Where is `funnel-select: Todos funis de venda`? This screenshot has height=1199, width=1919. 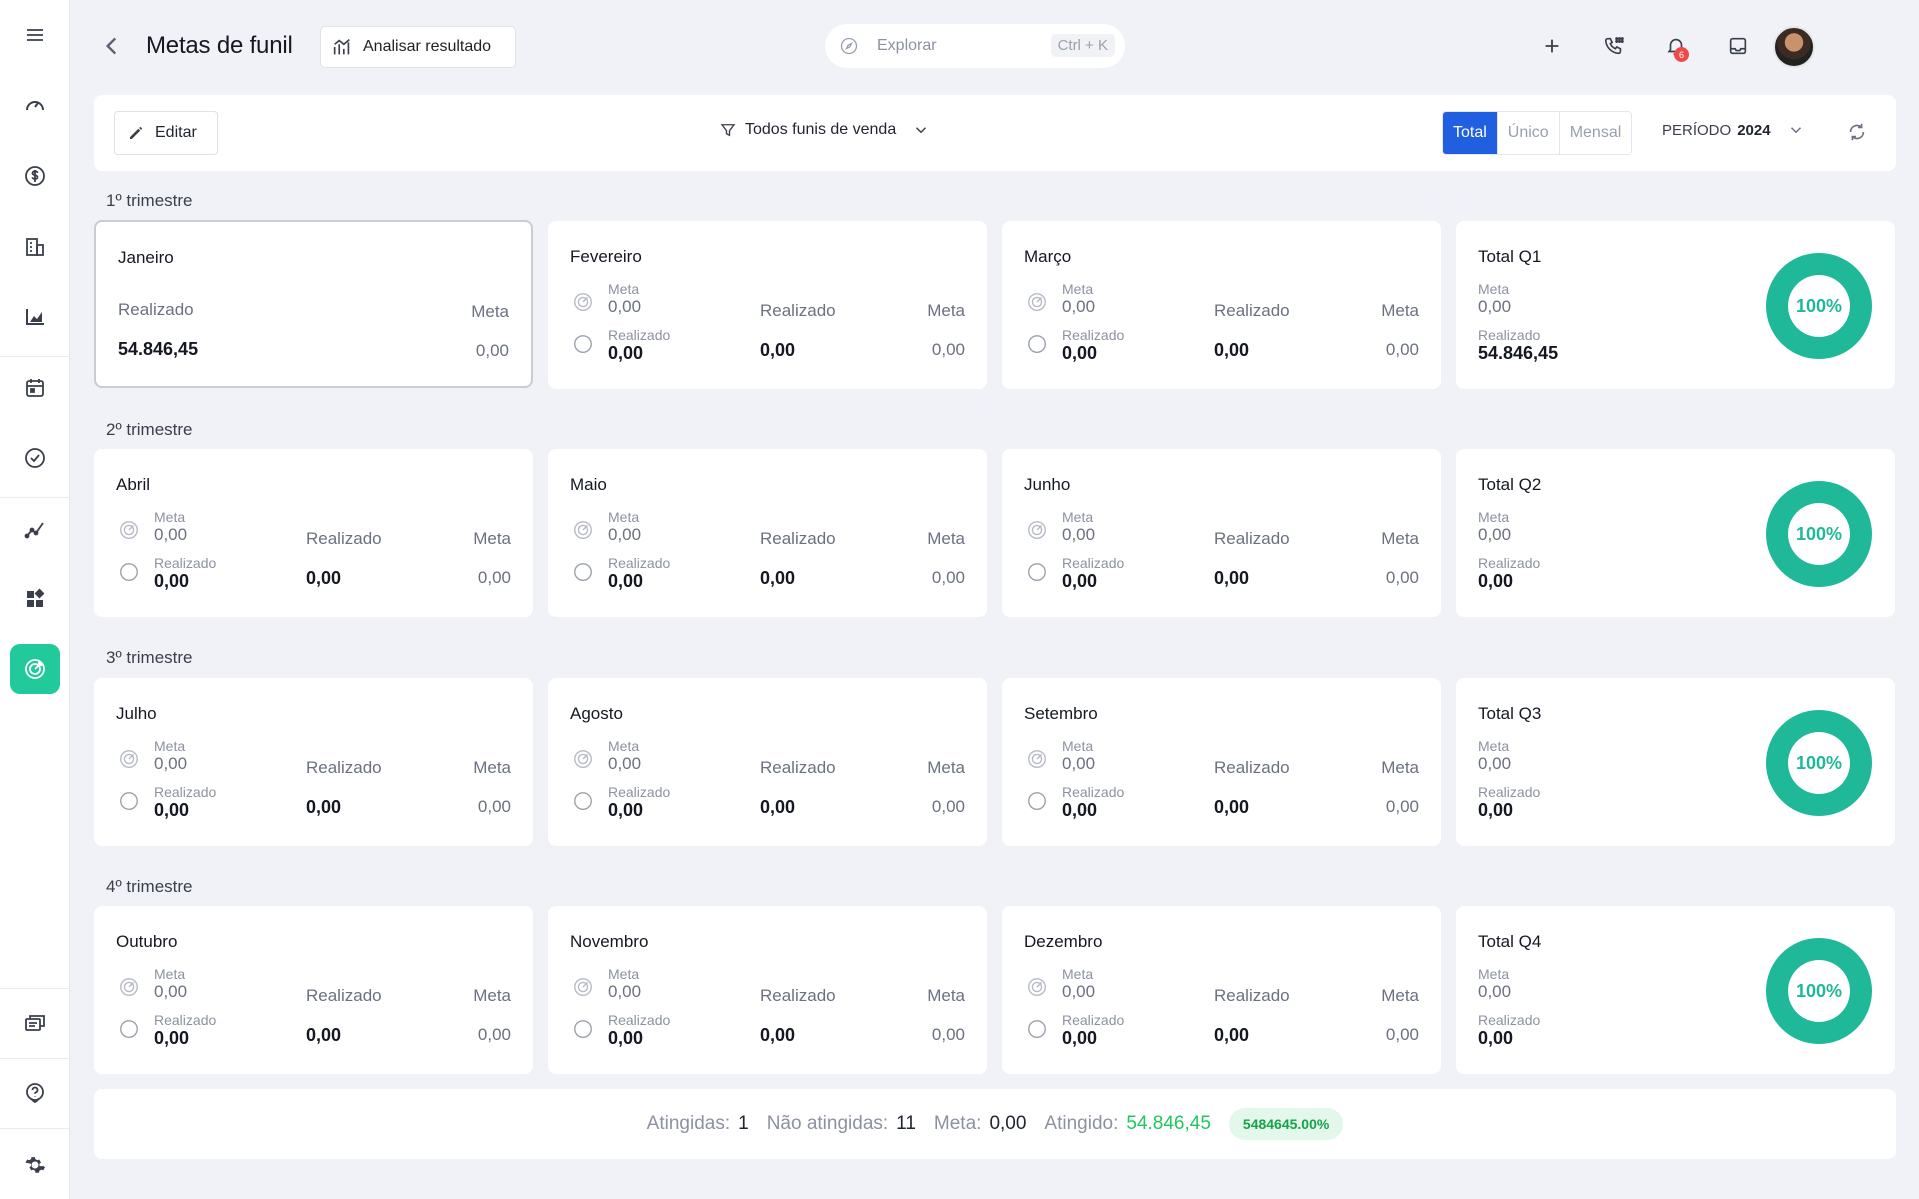 funnel-select: Todos funis de venda is located at coordinates (824, 130).